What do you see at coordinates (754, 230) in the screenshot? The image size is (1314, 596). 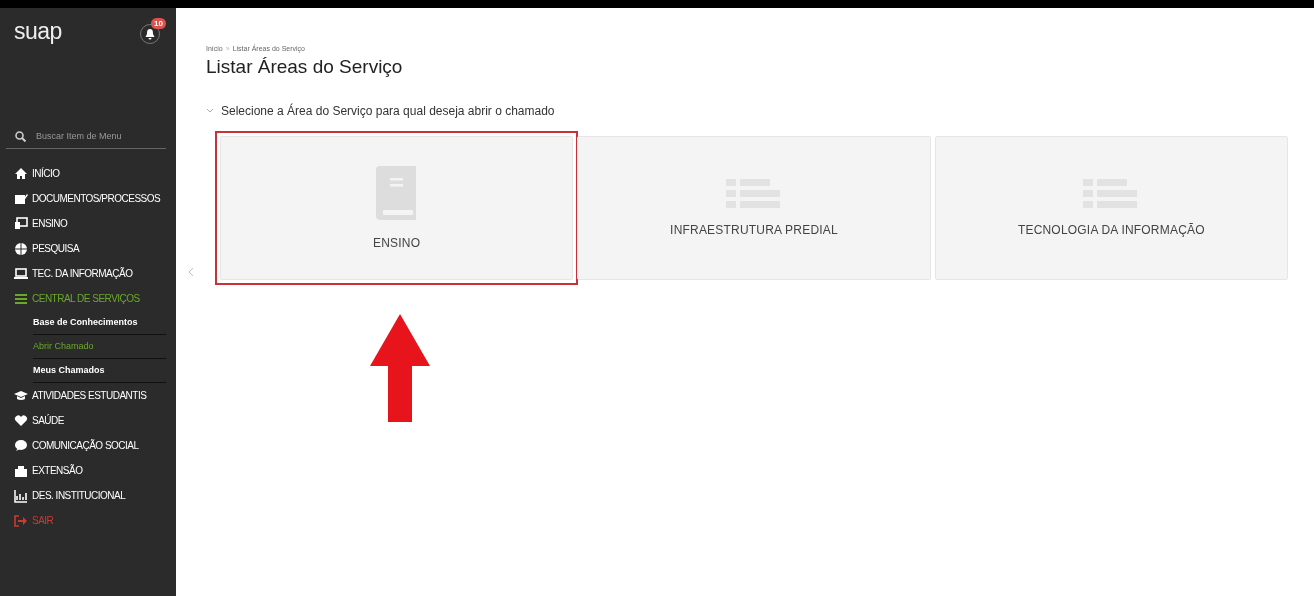 I see `card-label: INFRAESTRUTURA PREDIAL` at bounding box center [754, 230].